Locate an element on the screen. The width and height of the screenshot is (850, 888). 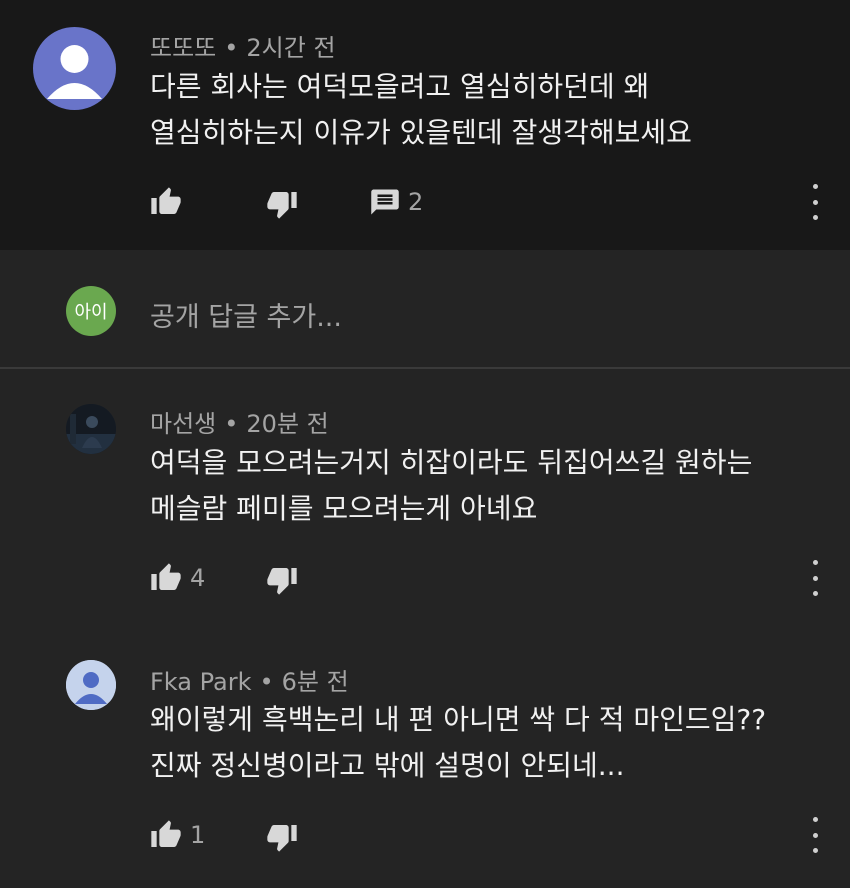
comment-line: 메슬람 페미를 모으려는게 아녜요 is located at coordinates (344, 508).